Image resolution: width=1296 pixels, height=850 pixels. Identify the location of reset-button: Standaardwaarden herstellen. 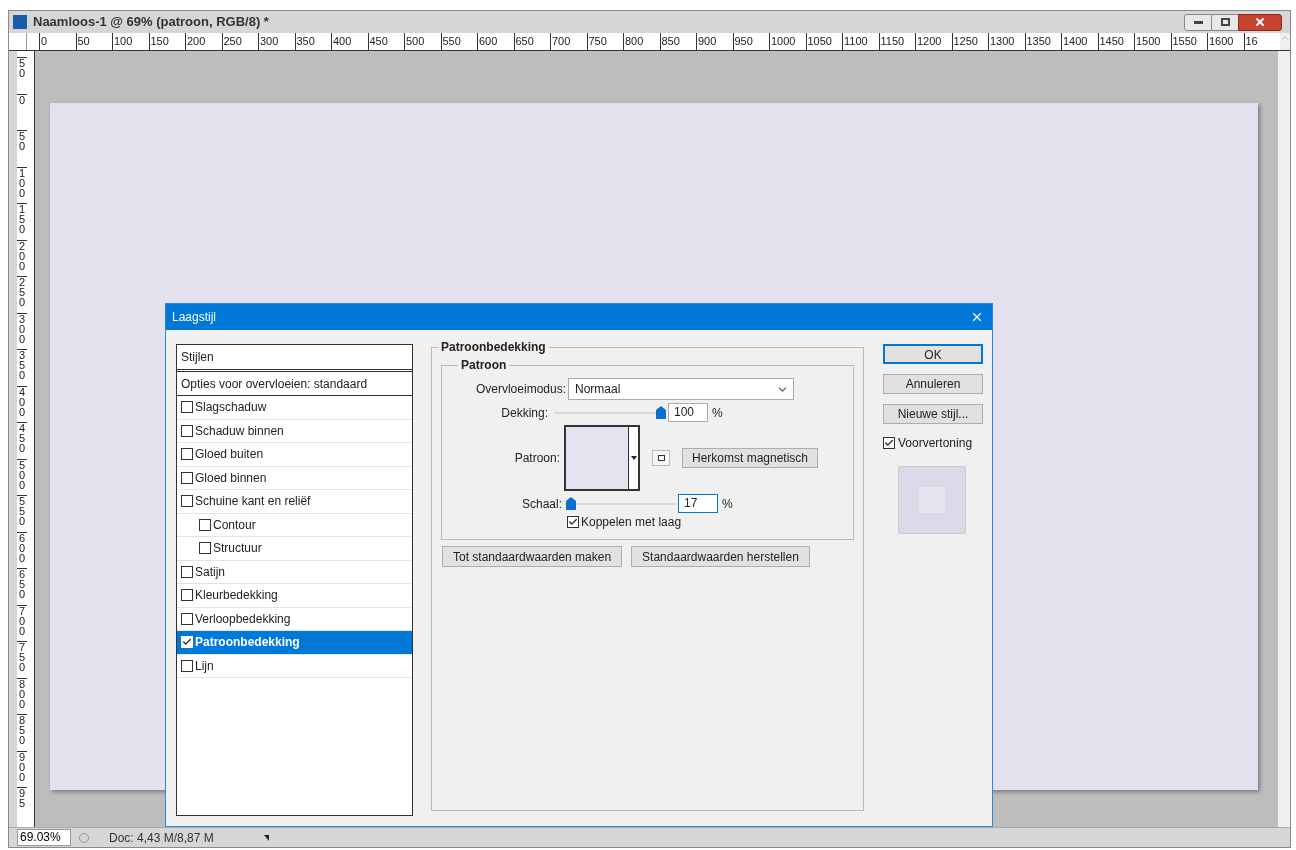
(720, 556).